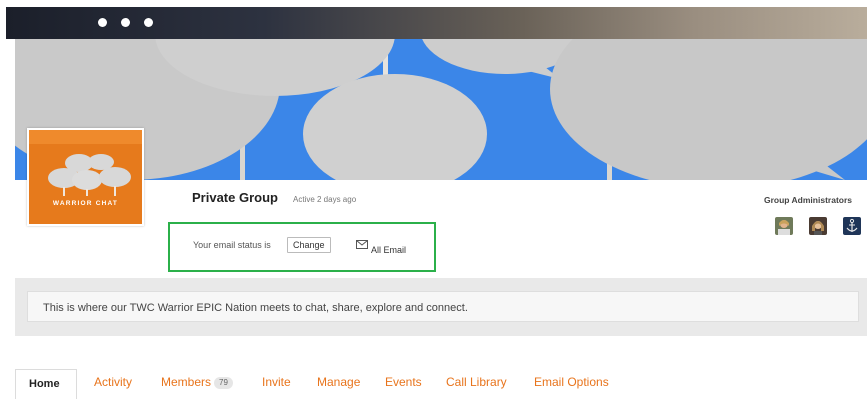 The image size is (867, 399). I want to click on email-status-panel: Your email status is Change All Email, so click(302, 247).